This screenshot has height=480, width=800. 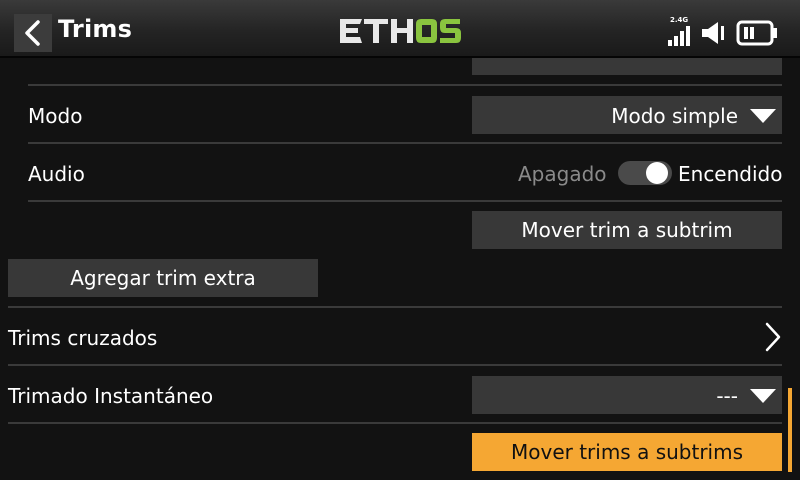 I want to click on instant-trim-value: ---, so click(x=727, y=396).